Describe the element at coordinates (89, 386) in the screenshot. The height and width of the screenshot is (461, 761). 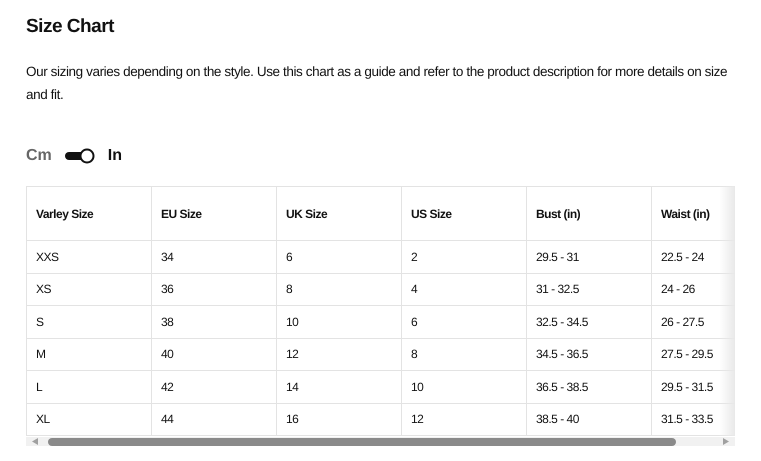
I see `table-cell: L` at that location.